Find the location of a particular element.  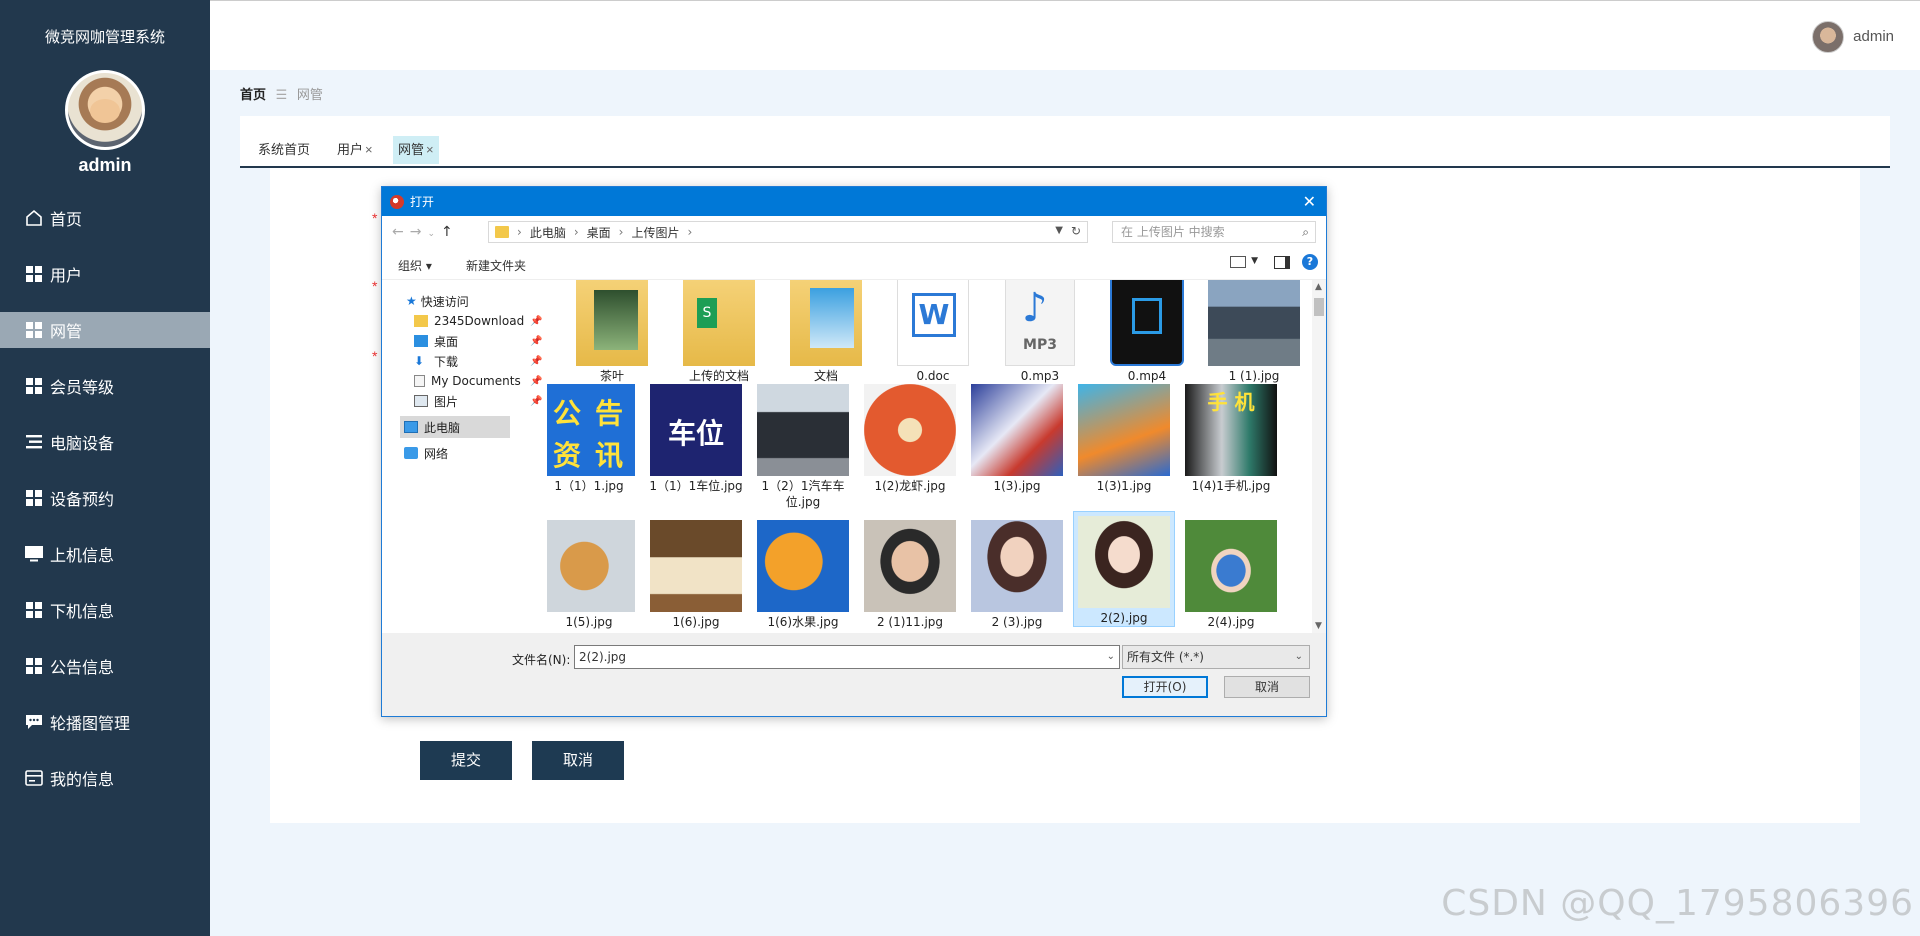

thumb-glyph: 讯 is located at coordinates (609, 455).